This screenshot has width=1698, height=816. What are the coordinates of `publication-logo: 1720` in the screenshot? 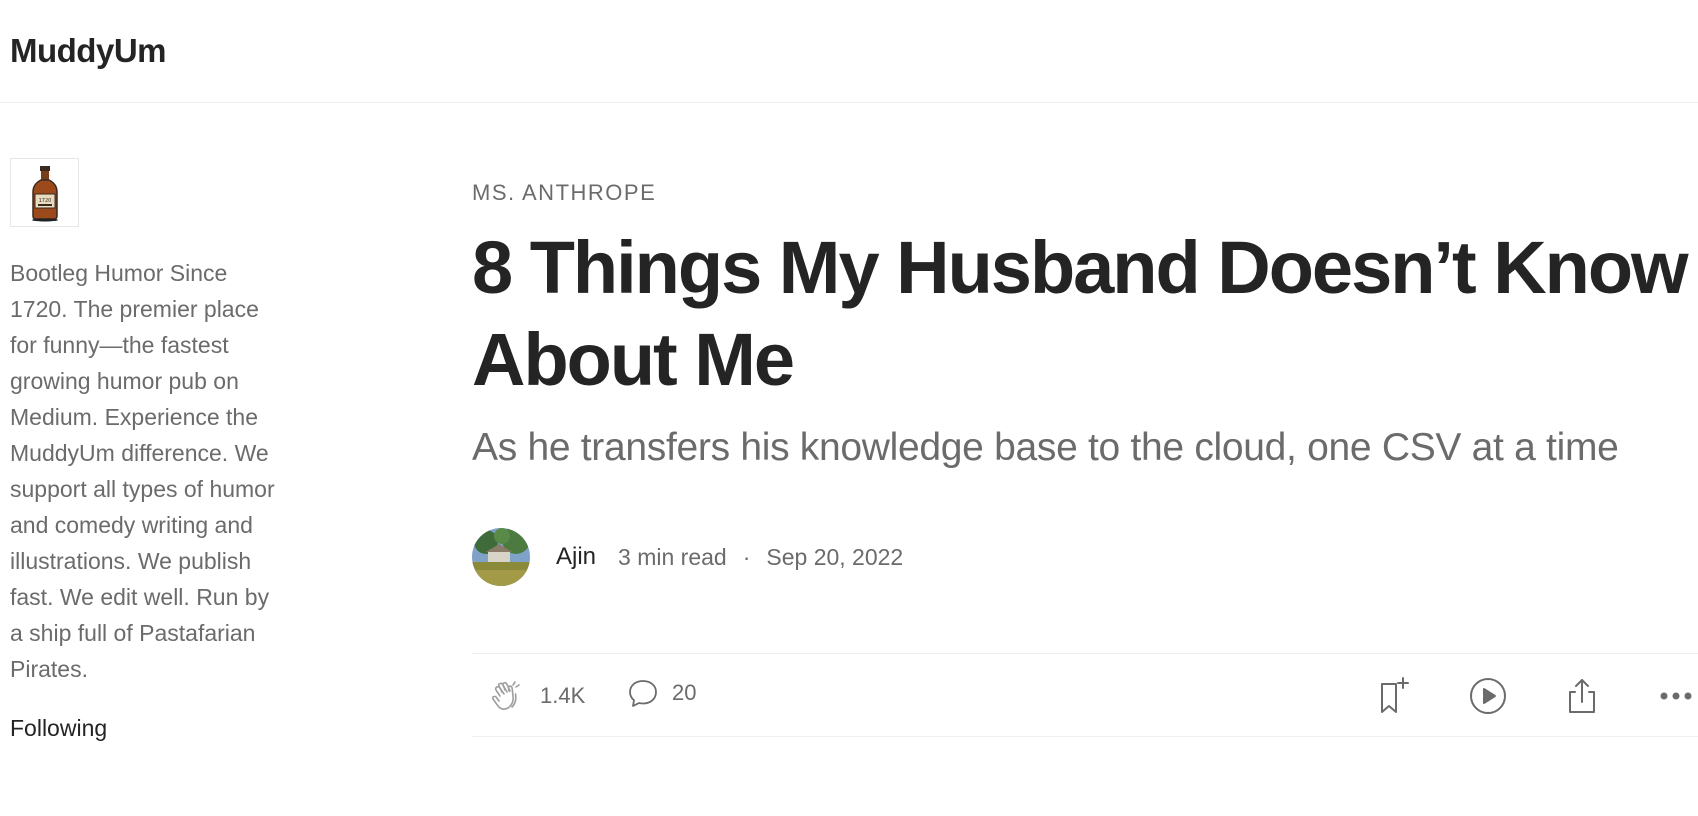 It's located at (44, 192).